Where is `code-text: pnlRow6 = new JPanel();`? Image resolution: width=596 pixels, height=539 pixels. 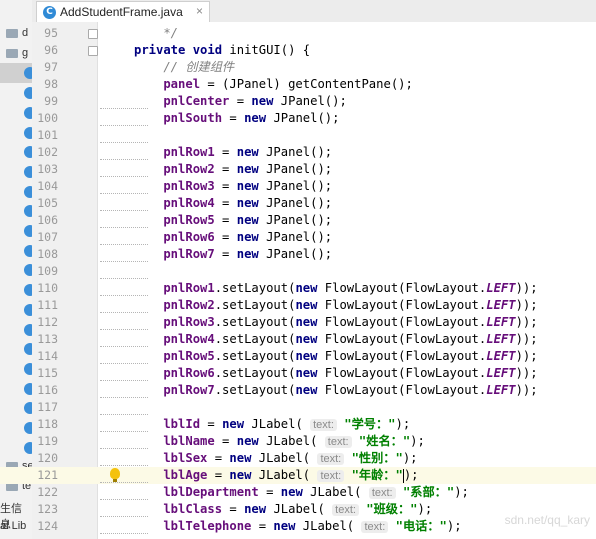 code-text: pnlRow6 = new JPanel(); is located at coordinates (233, 237).